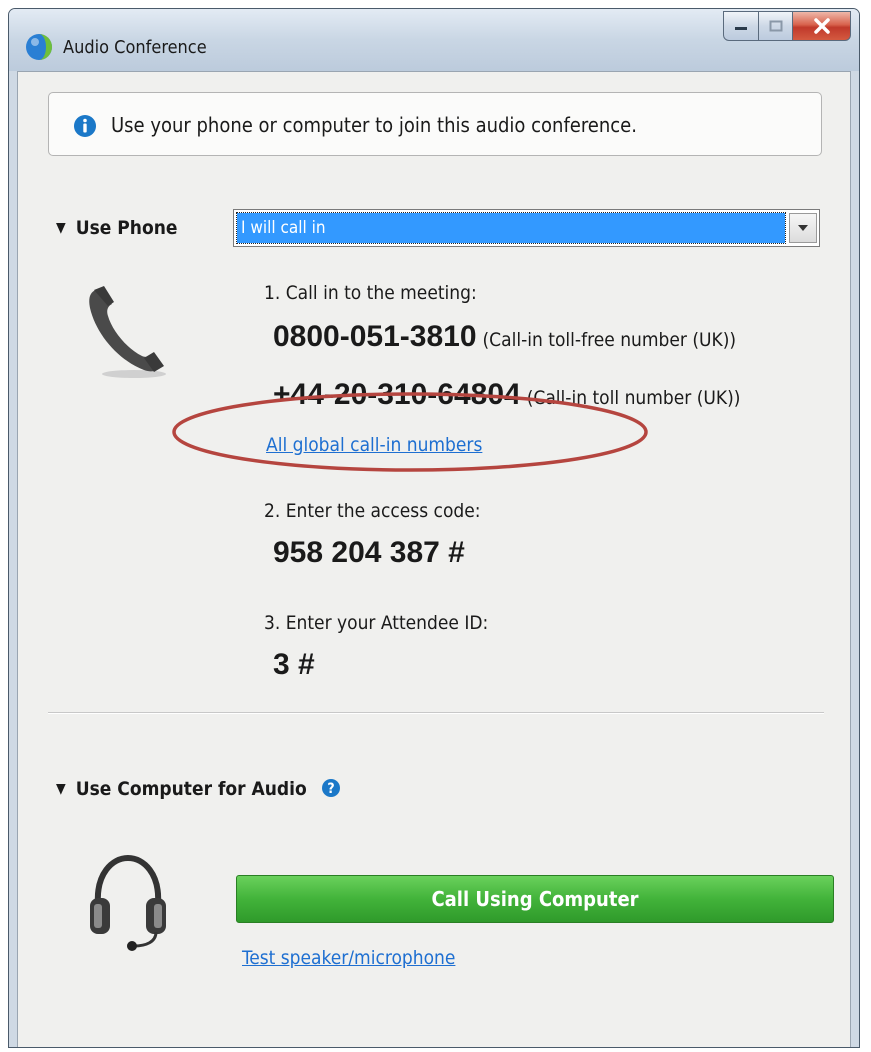 This screenshot has height=1052, width=871. Describe the element at coordinates (375, 336) in the screenshot. I see `tollfree-number: 0800-051-3810` at that location.